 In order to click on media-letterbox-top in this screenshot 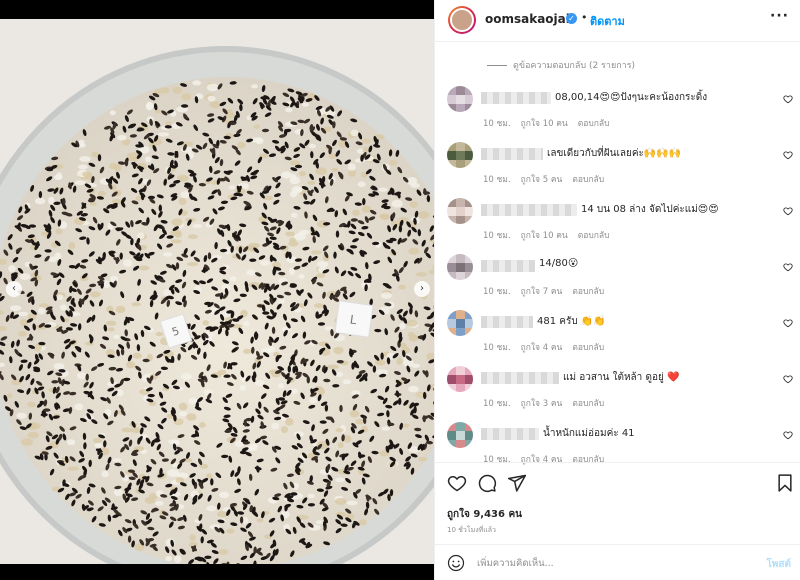, I will do `click(217, 9)`.